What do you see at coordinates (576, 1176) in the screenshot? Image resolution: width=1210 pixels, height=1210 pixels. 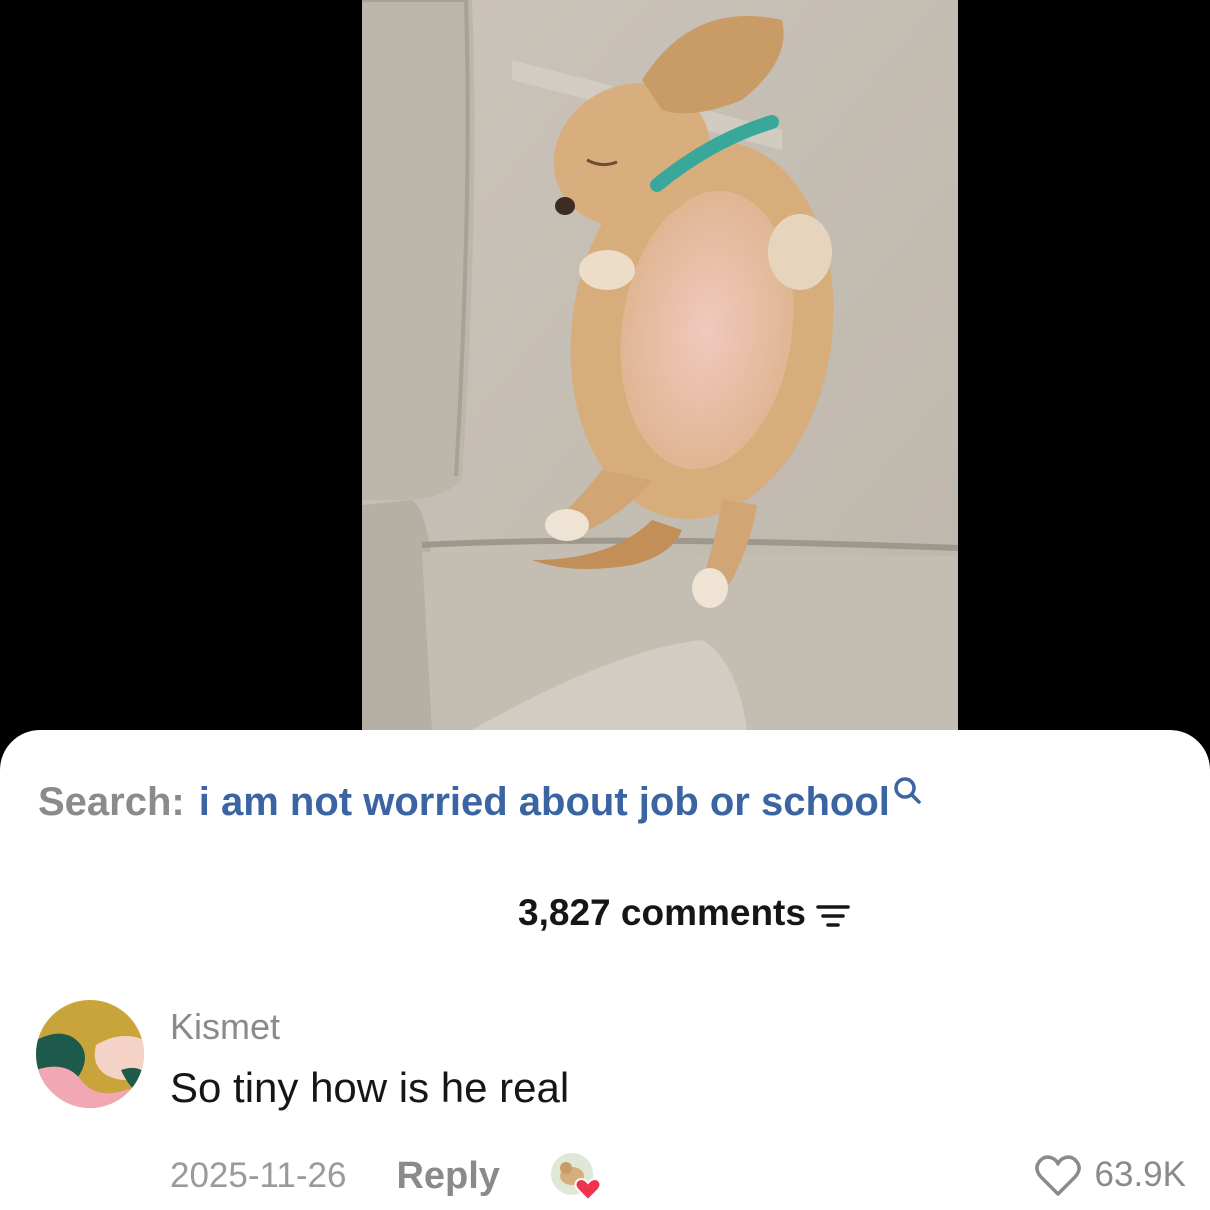 I see `creator-liked-heart-icon` at bounding box center [576, 1176].